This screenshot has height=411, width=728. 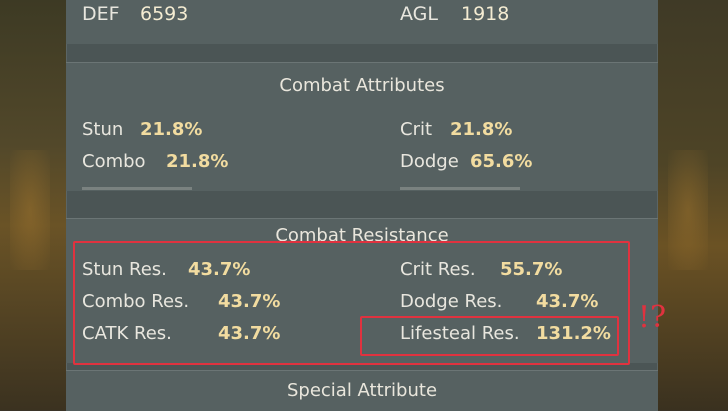 I want to click on base-stats-card: DEF 6593 AGL 1918, so click(x=362, y=22).